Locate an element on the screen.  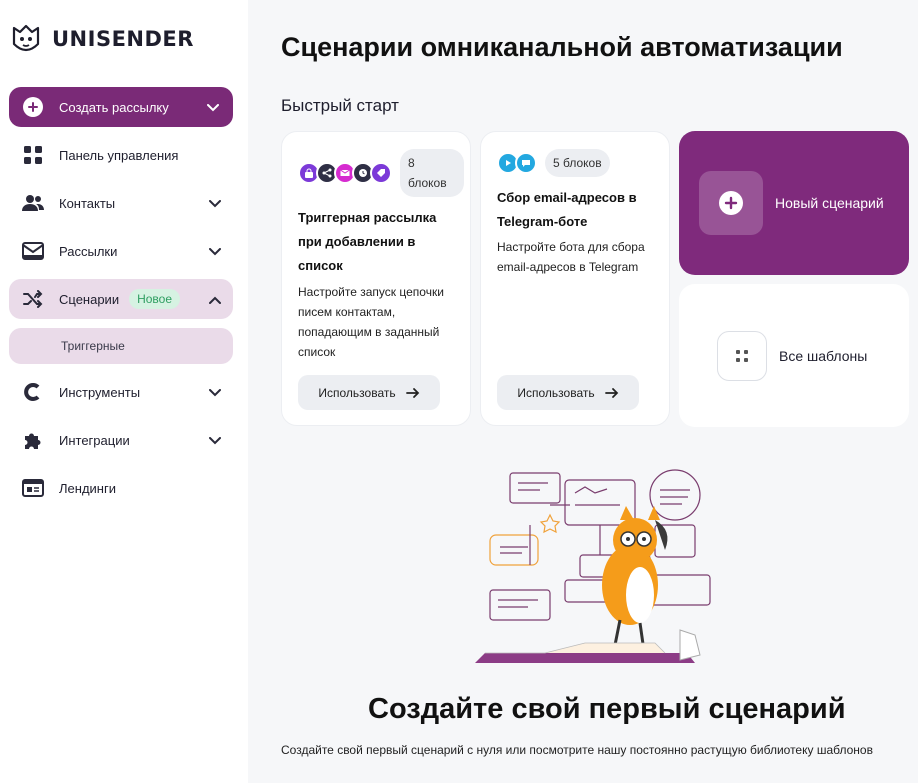
tag-icon is located at coordinates (381, 173).